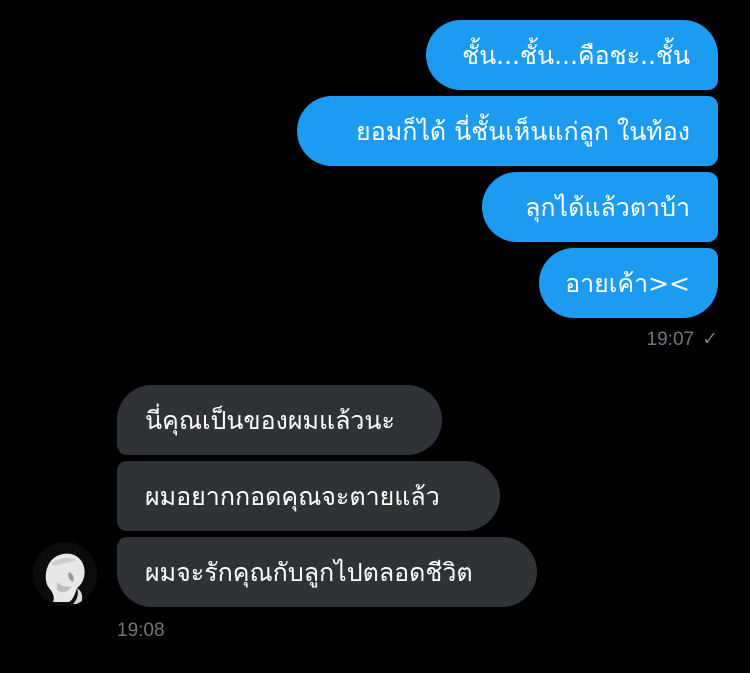 The width and height of the screenshot is (750, 673). What do you see at coordinates (327, 572) in the screenshot?
I see `incoming-message: ผมจะรักคุณกับลูกไปตลอดชีวิต` at bounding box center [327, 572].